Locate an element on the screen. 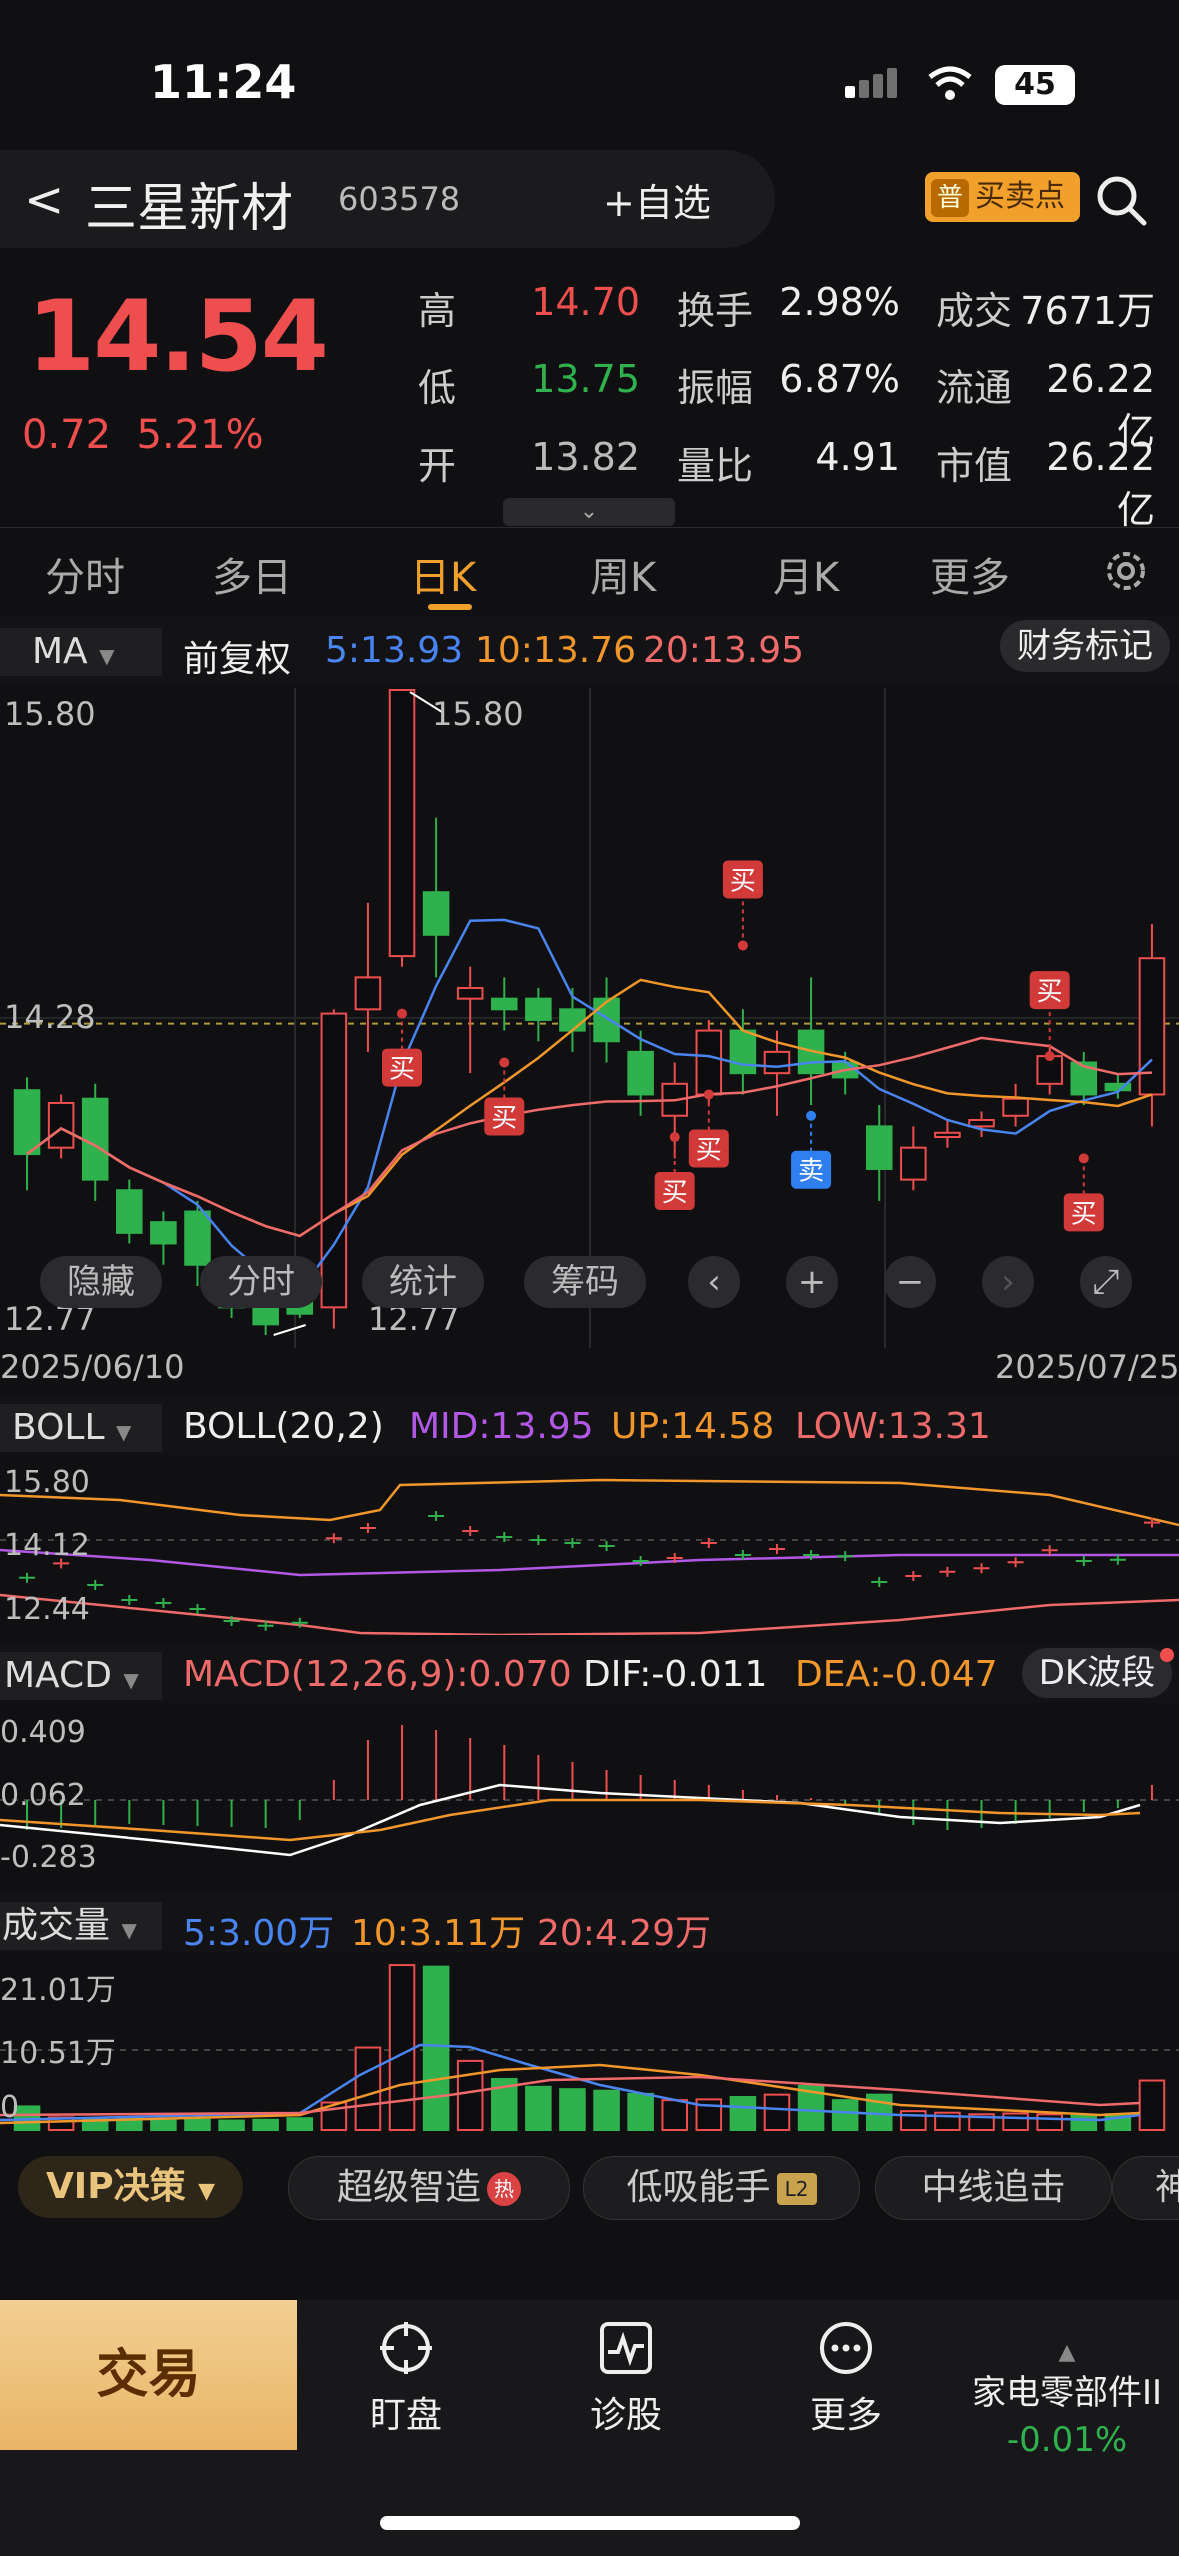 The width and height of the screenshot is (1179, 2556). sector-change: -0.01% is located at coordinates (1067, 2440).